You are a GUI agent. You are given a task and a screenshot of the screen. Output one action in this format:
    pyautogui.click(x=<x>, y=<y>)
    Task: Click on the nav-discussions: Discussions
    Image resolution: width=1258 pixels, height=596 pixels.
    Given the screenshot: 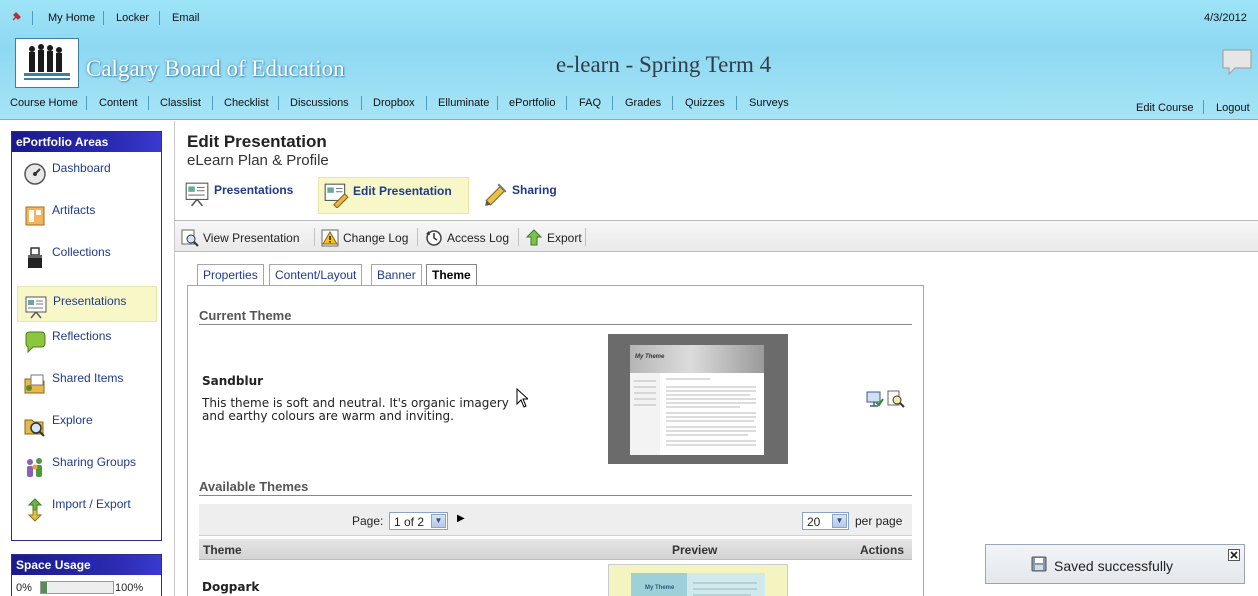 What is the action you would take?
    pyautogui.click(x=319, y=103)
    